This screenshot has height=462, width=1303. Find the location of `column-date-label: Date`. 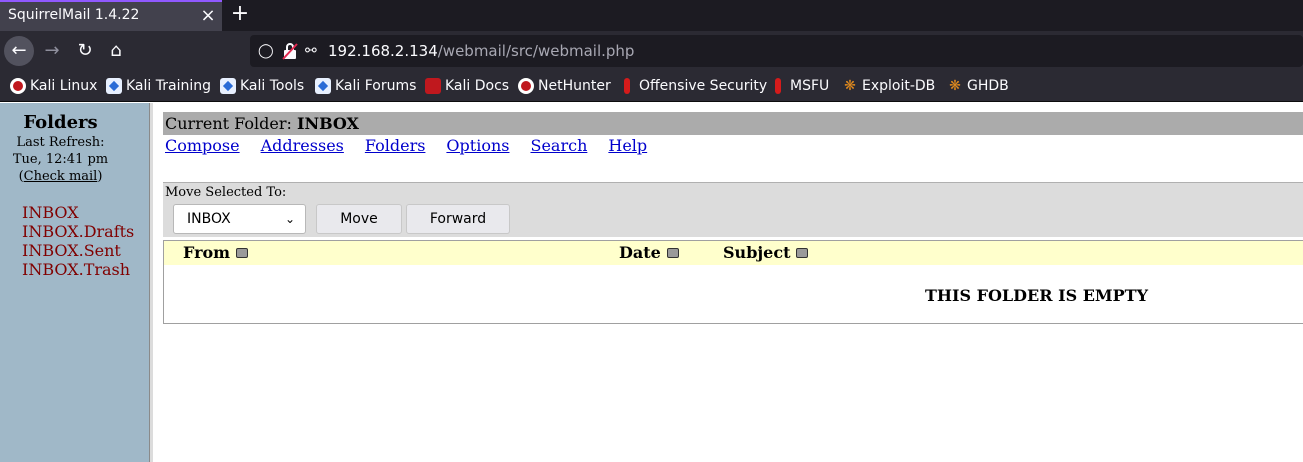

column-date-label: Date is located at coordinates (640, 252).